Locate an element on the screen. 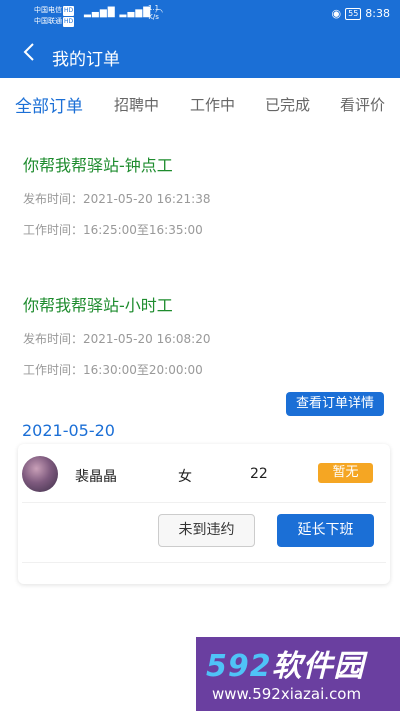 The height and width of the screenshot is (711, 400). carrier-info: 中国电信 HD 中国联通 HD is located at coordinates (54, 16).